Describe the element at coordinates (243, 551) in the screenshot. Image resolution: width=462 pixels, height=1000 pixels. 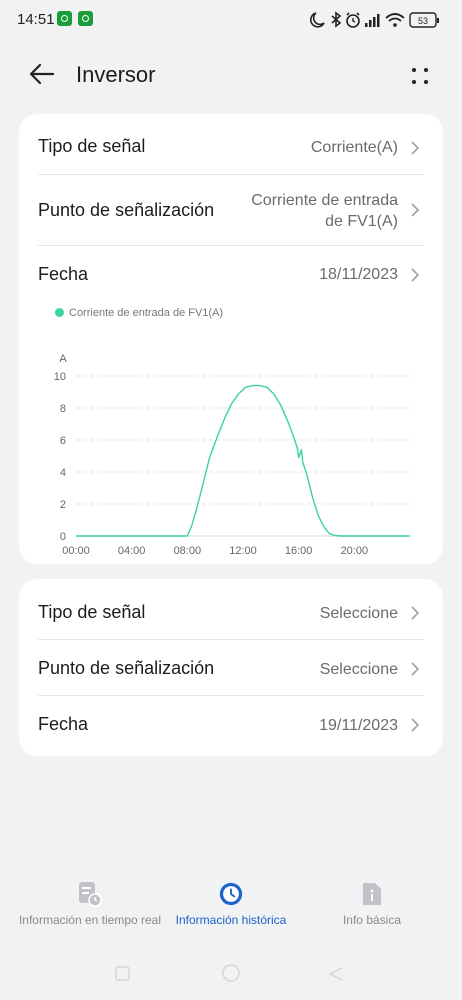
I see `x-tick-label: 12:00` at that location.